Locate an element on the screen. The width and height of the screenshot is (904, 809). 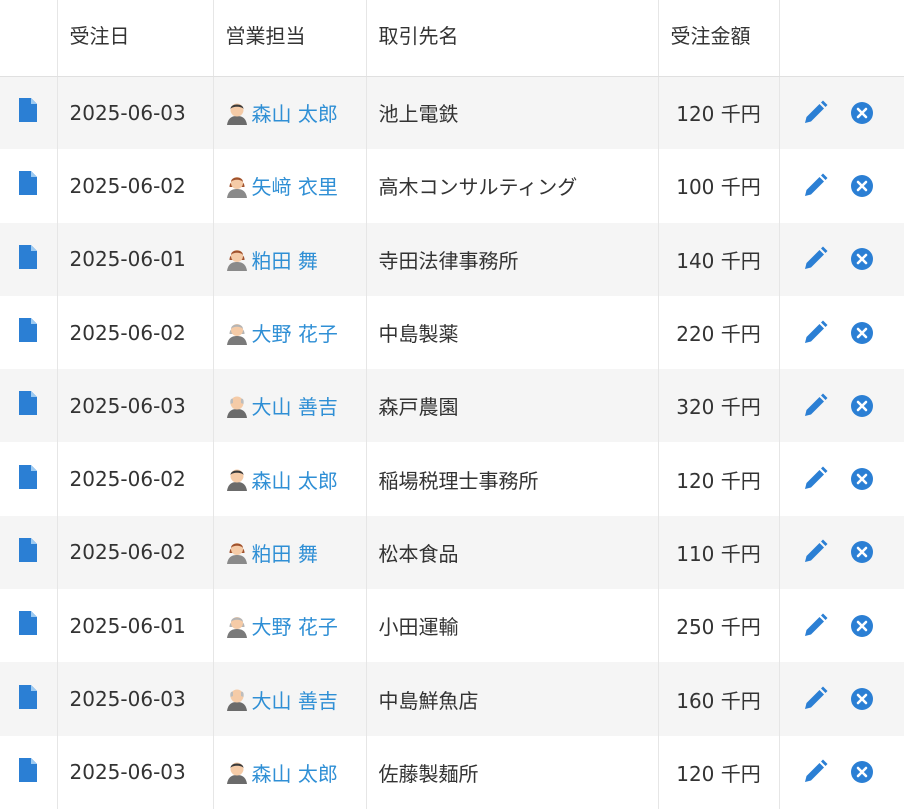
table-row: 2025-06-01 粕田 舞 寺田法律事務所 140 千円 is located at coordinates (452, 259).